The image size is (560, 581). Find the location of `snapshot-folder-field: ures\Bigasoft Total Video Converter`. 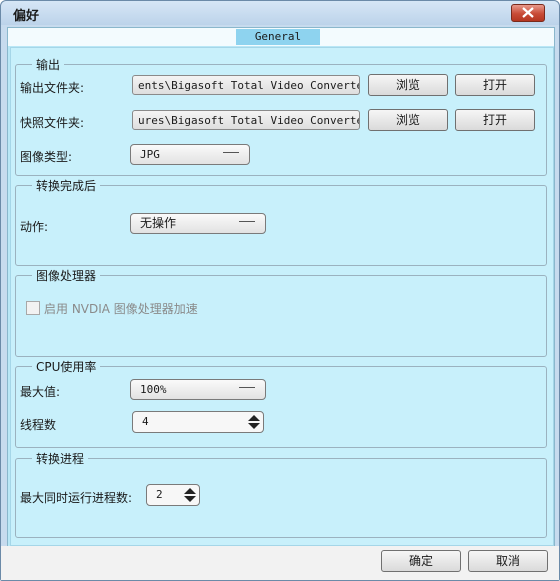

snapshot-folder-field: ures\Bigasoft Total Video Converter is located at coordinates (246, 120).